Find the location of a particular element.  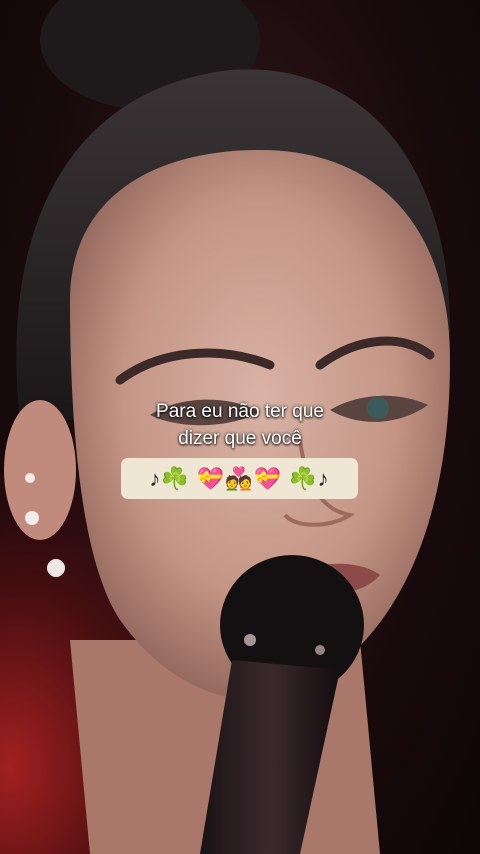

lyric-caption: Para eu não ter que dizer que você is located at coordinates (240, 425).